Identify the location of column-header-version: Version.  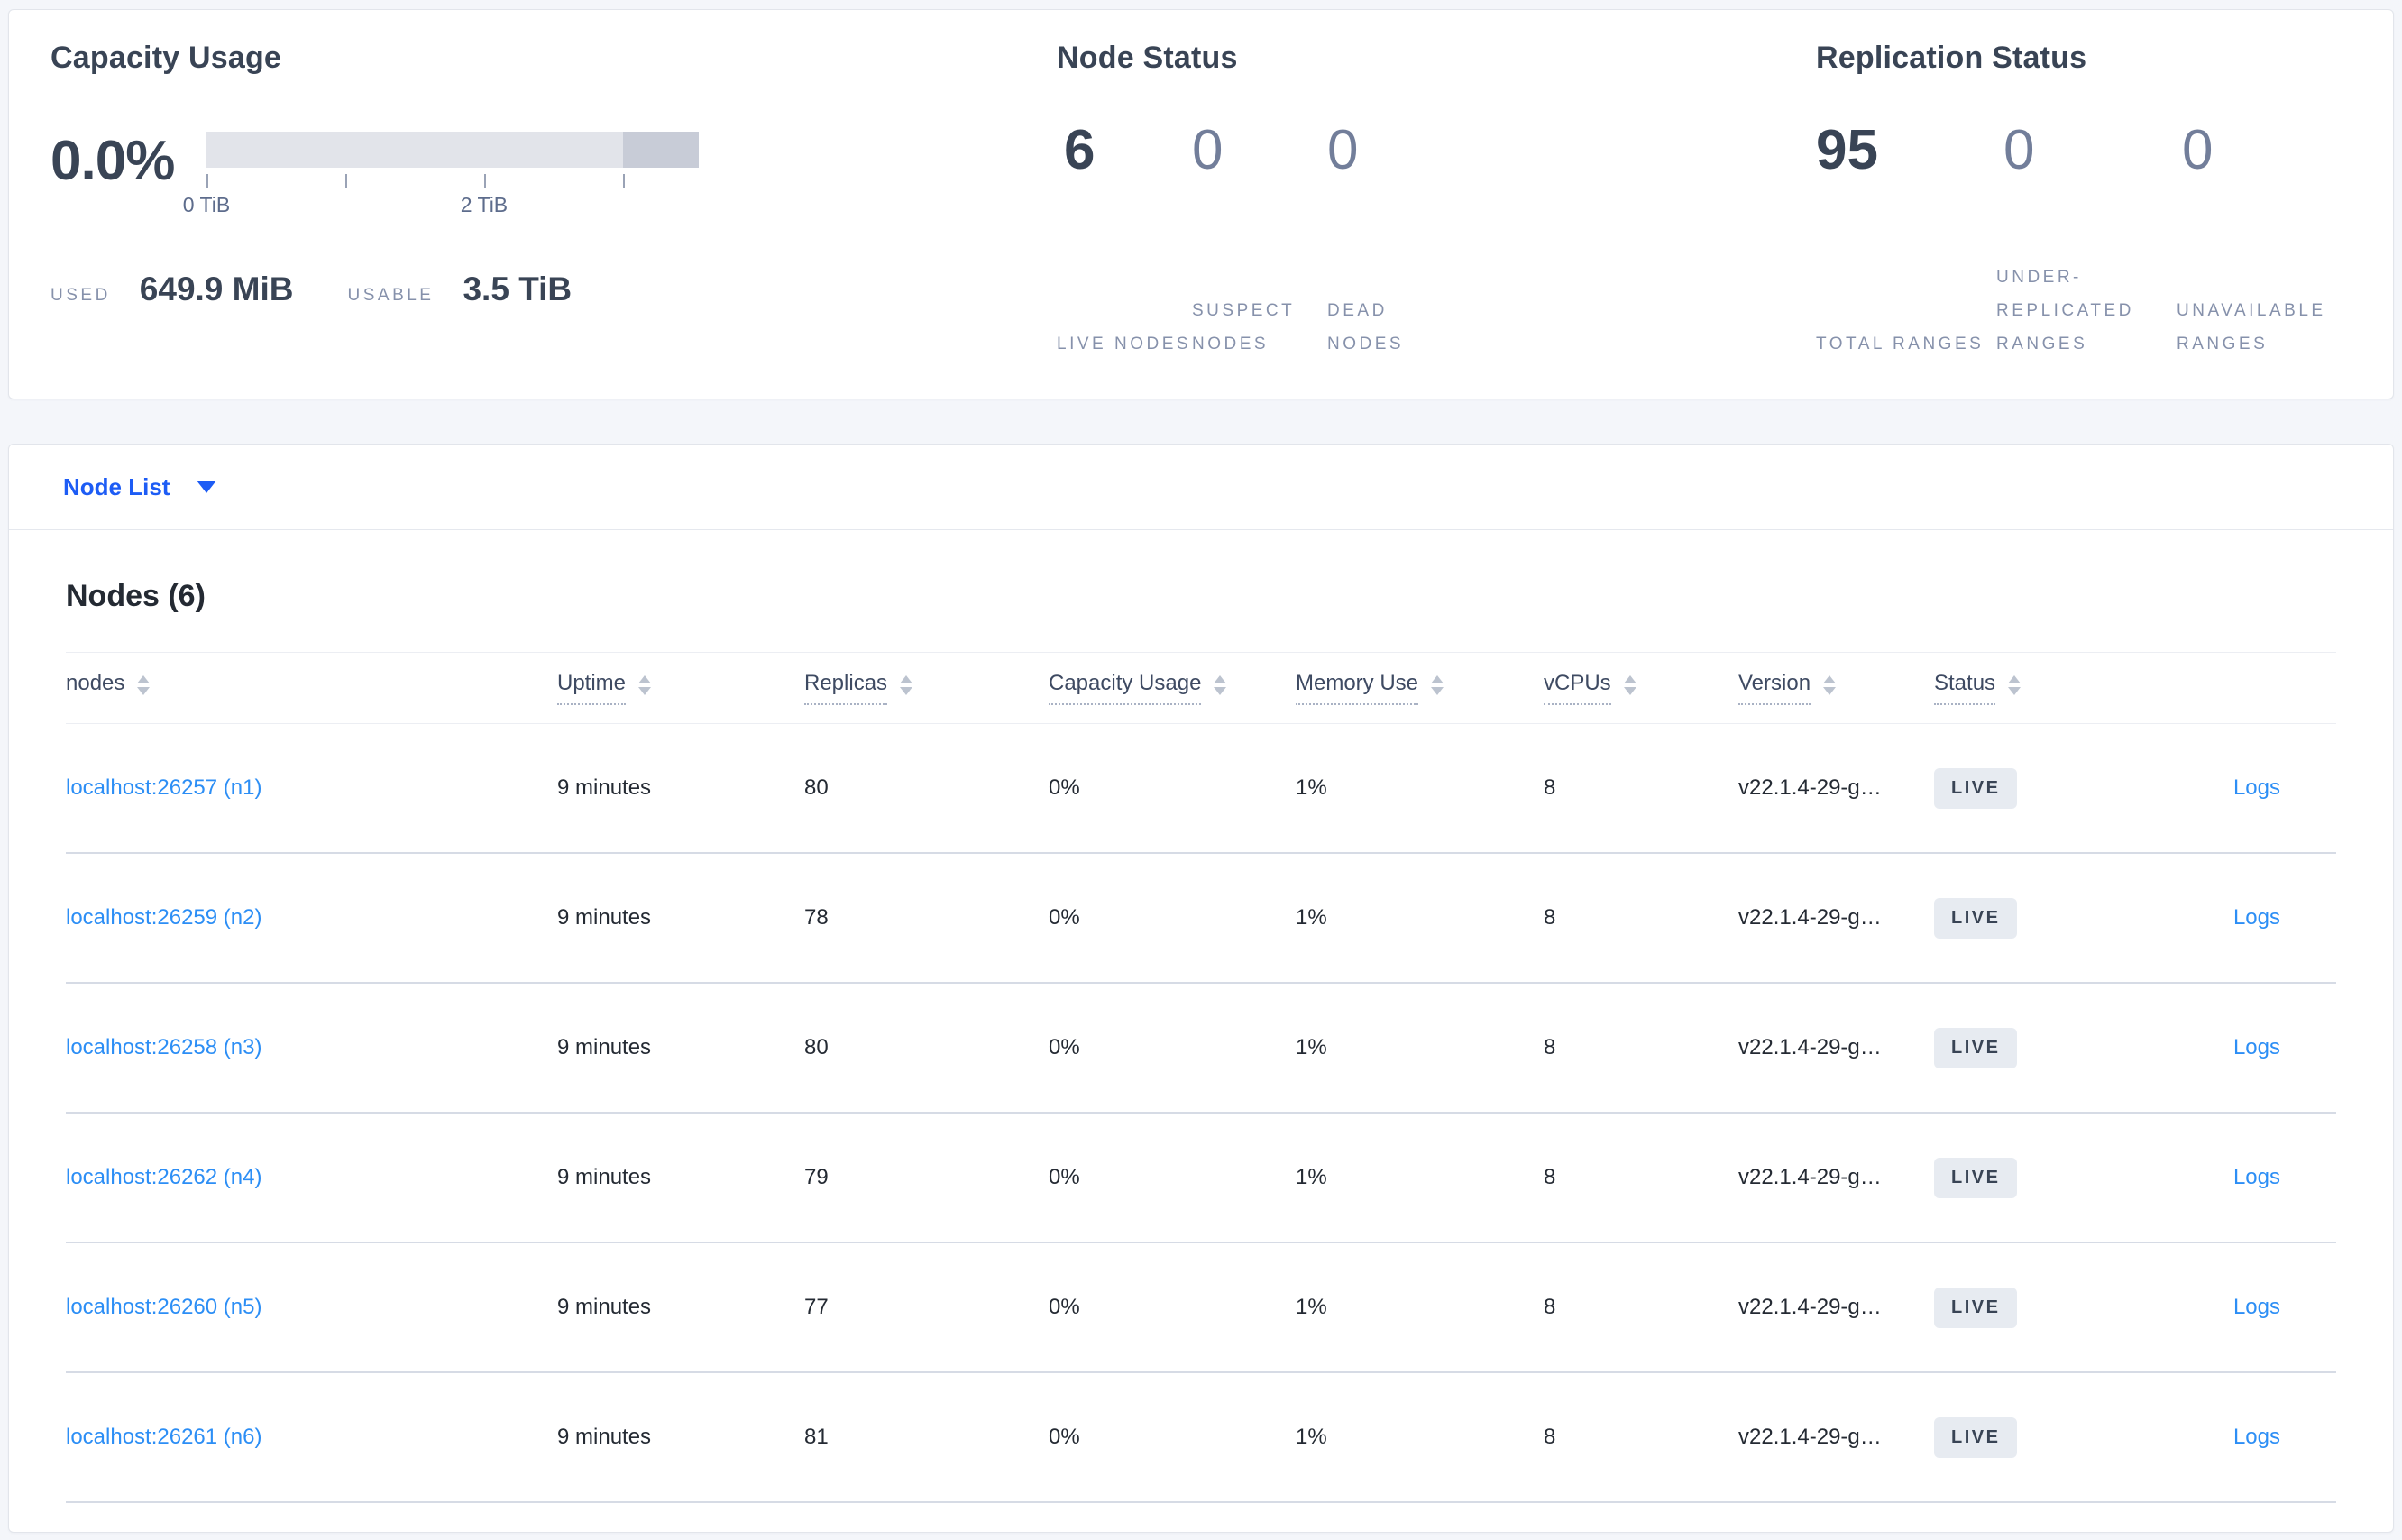
(1836, 688).